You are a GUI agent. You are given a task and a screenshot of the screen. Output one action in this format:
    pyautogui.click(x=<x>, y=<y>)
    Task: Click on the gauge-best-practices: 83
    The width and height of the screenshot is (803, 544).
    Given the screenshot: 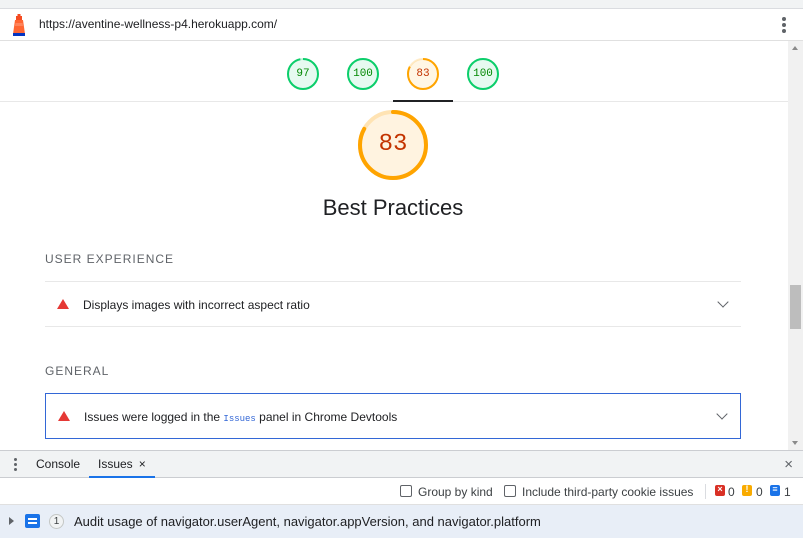 What is the action you would take?
    pyautogui.click(x=423, y=74)
    